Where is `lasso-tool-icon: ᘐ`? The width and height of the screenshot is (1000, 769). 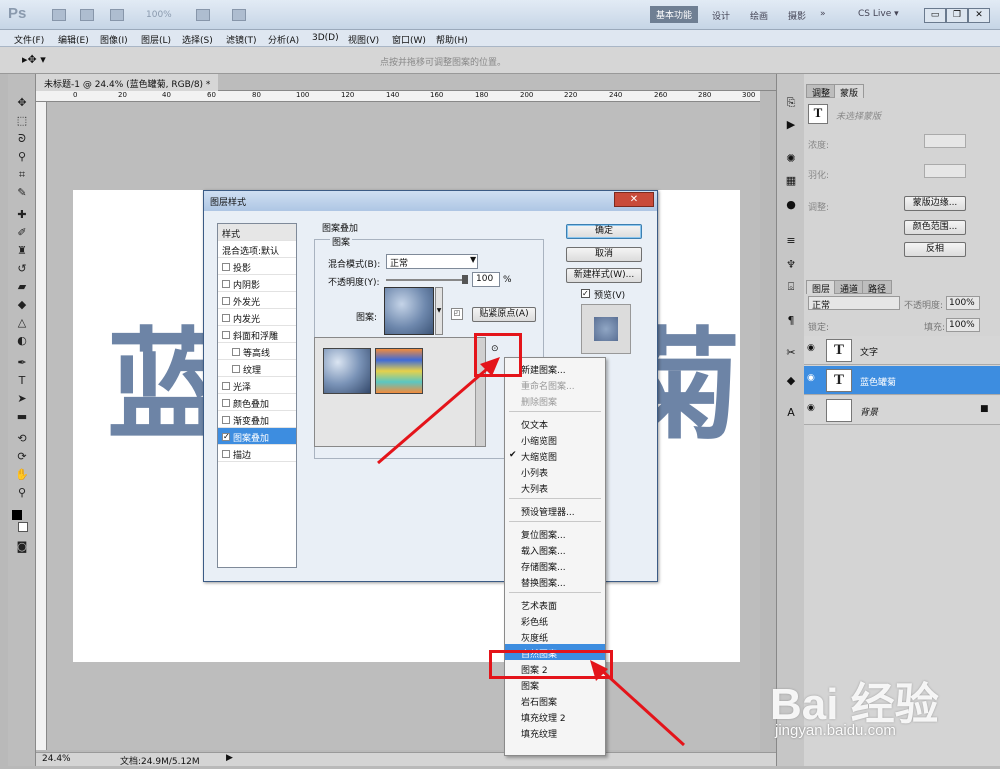 lasso-tool-icon: ᘐ is located at coordinates (22, 140).